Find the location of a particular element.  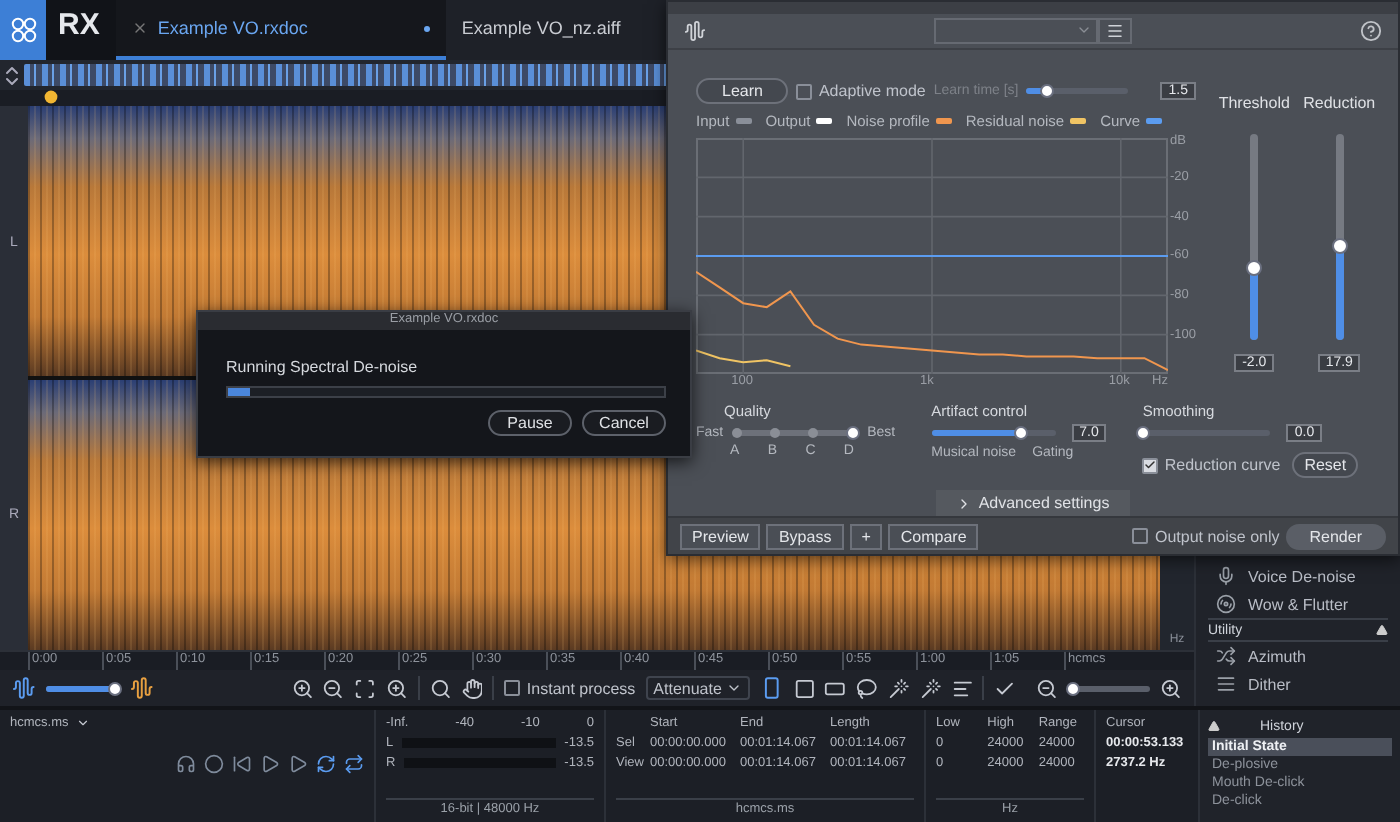

preview-button: Preview is located at coordinates (720, 536).